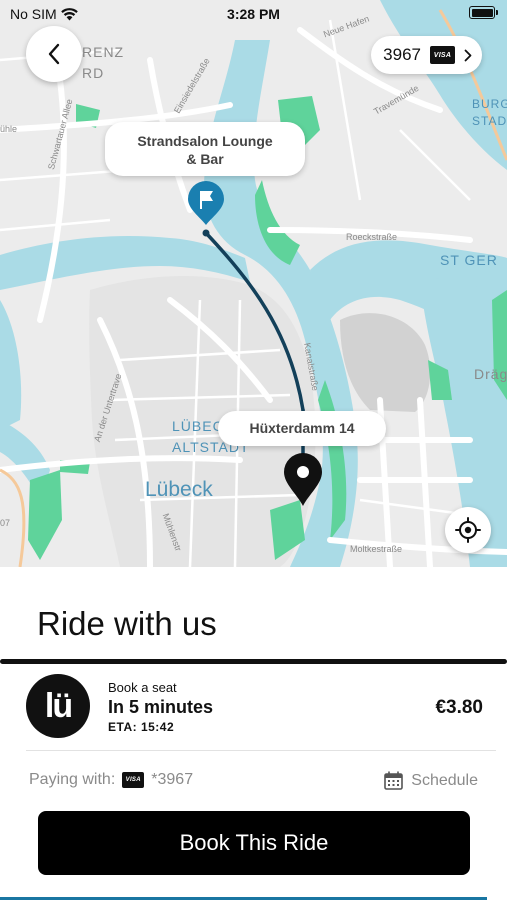  Describe the element at coordinates (141, 727) in the screenshot. I see `ride-eta: ETA: 15:42` at that location.